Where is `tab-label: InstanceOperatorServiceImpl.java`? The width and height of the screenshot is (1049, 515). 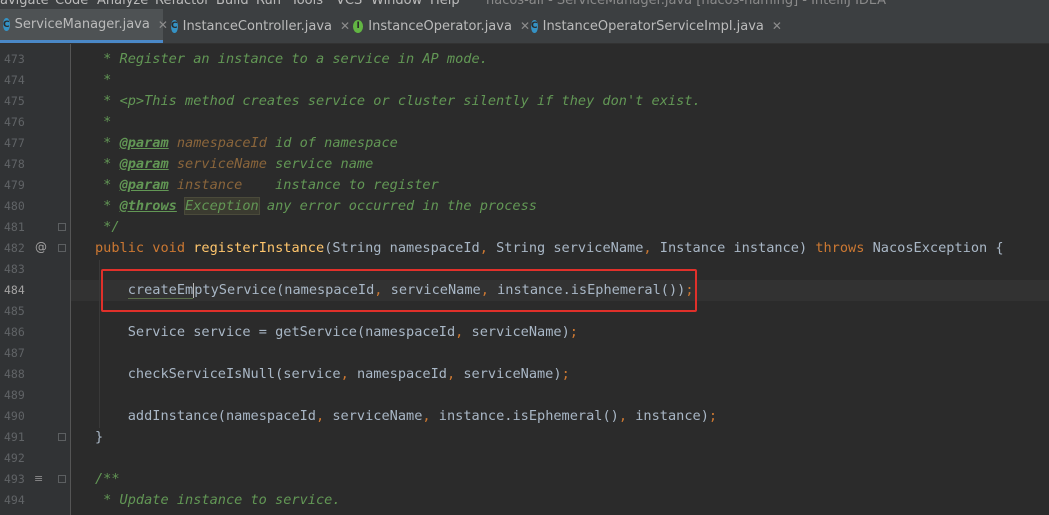
tab-label: InstanceOperatorServiceImpl.java is located at coordinates (653, 26).